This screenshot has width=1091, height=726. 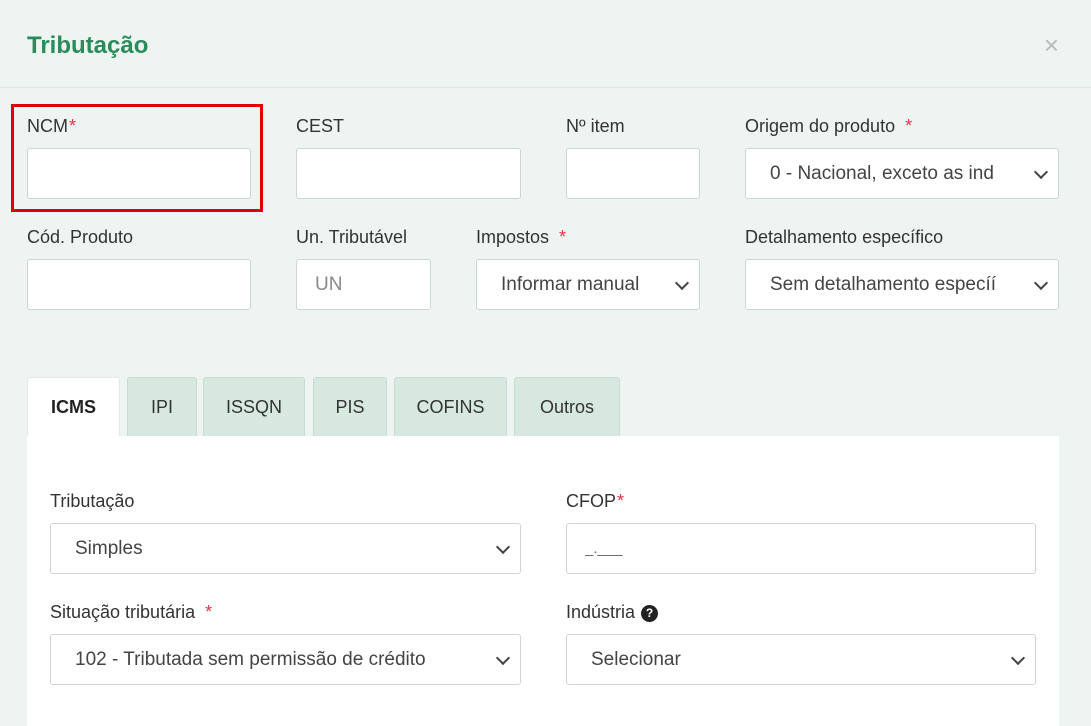 I want to click on tab-ipi: IPI, so click(x=162, y=407).